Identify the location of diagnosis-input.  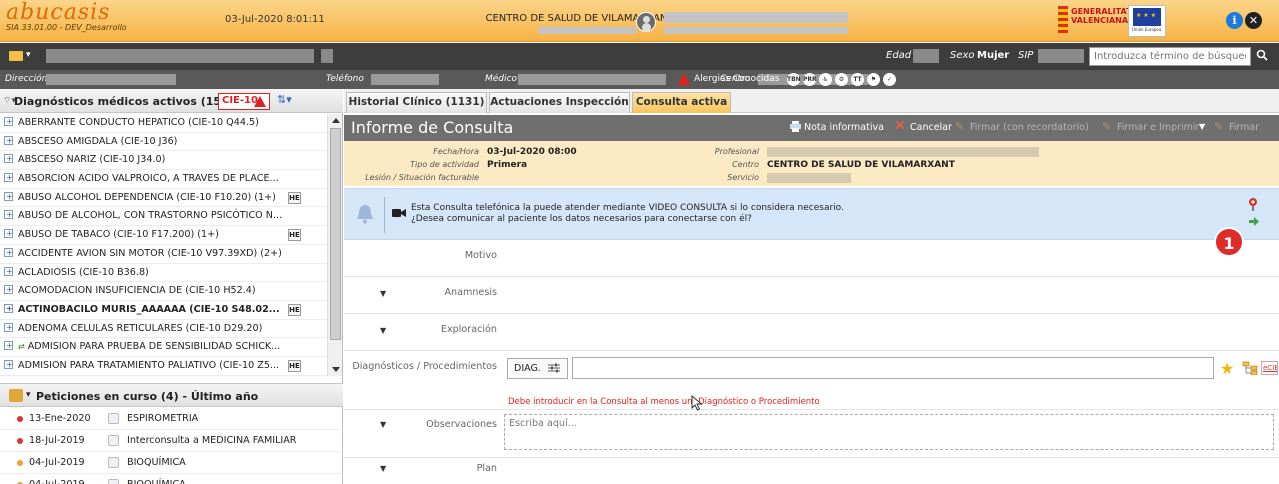
(893, 368).